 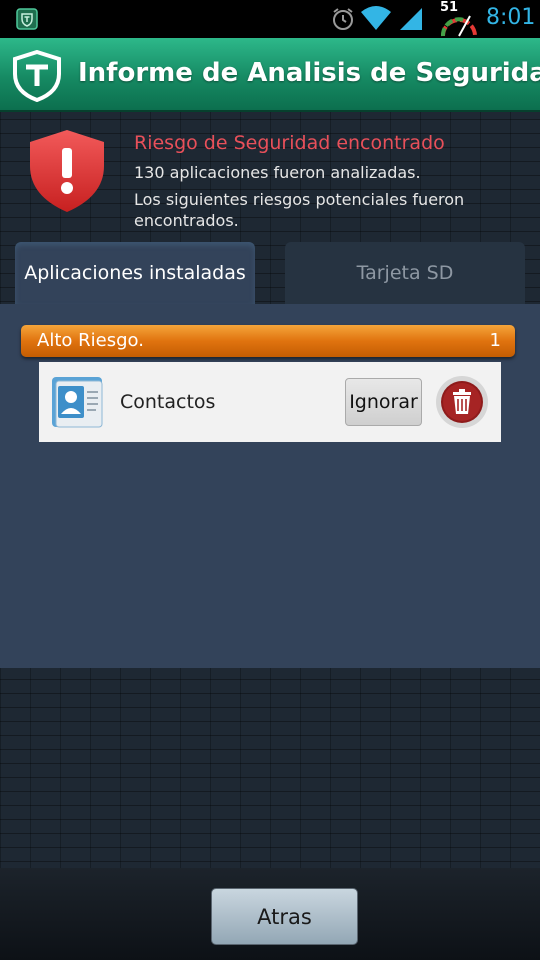 I want to click on app-notification-icon, so click(x=27, y=19).